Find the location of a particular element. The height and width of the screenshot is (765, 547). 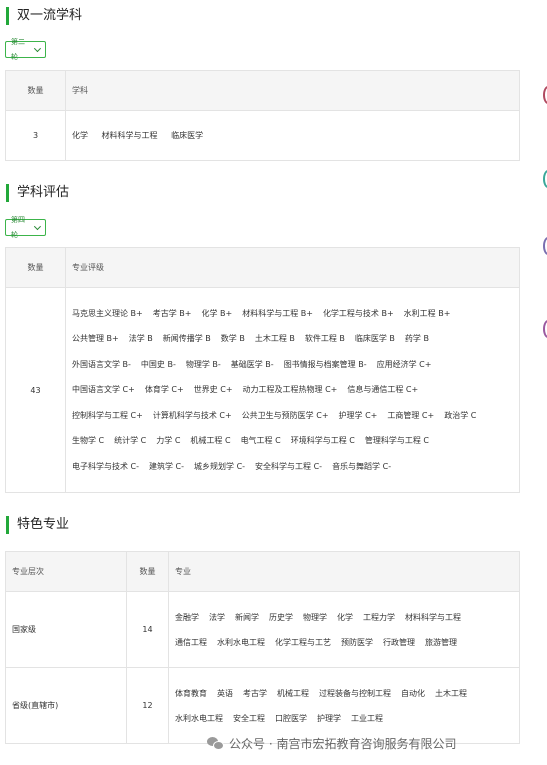

subject-tag: 法学 is located at coordinates (217, 617).